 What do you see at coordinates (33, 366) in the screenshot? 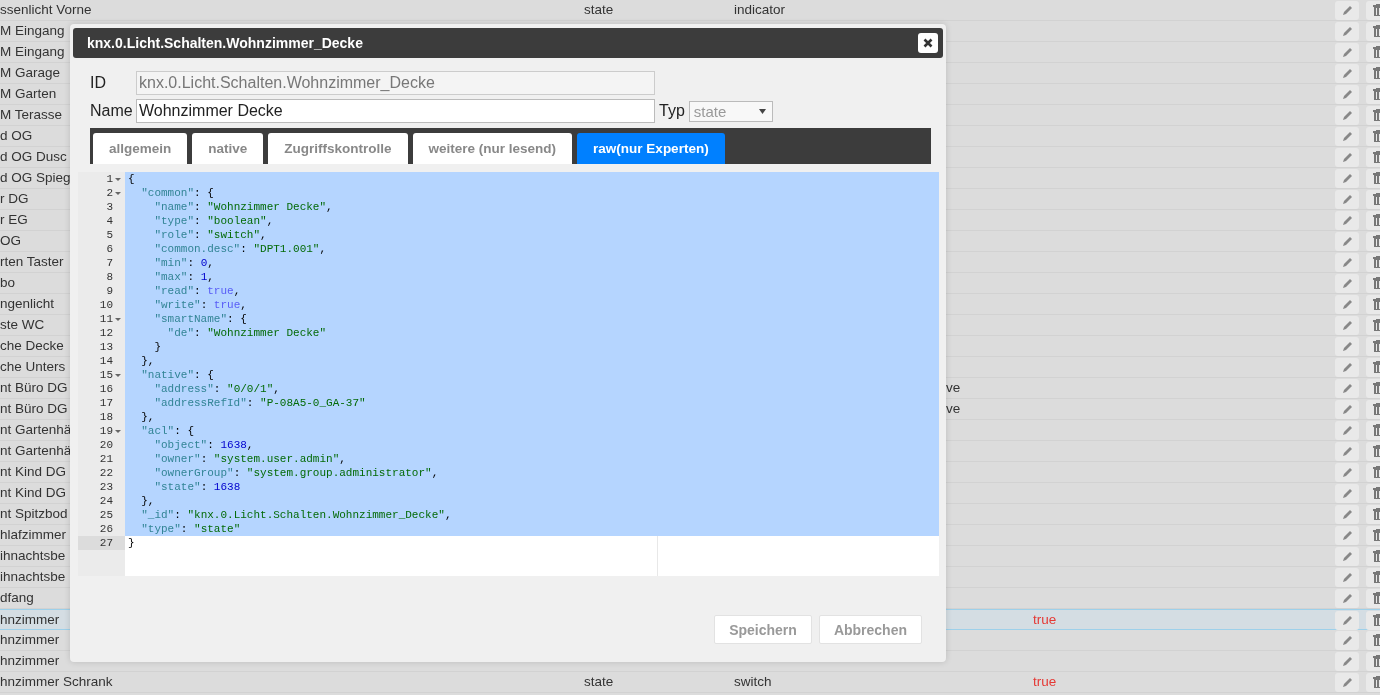
I see `table-cell: che Unters` at bounding box center [33, 366].